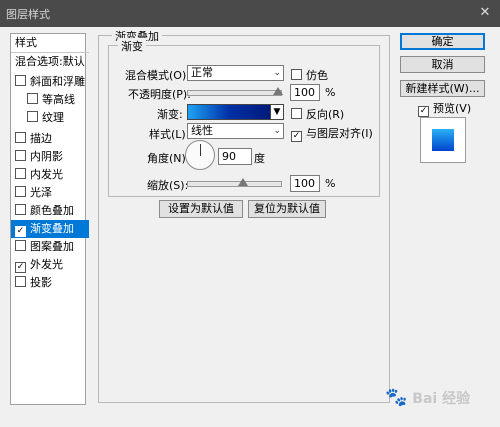 The width and height of the screenshot is (500, 427). What do you see at coordinates (170, 114) in the screenshot?
I see `gradient-label: 渐变:` at bounding box center [170, 114].